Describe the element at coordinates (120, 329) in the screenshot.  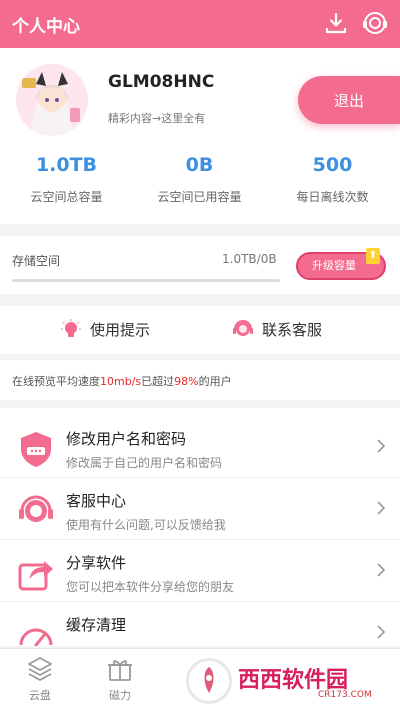
I see `usage-tips-label: 使用提示` at that location.